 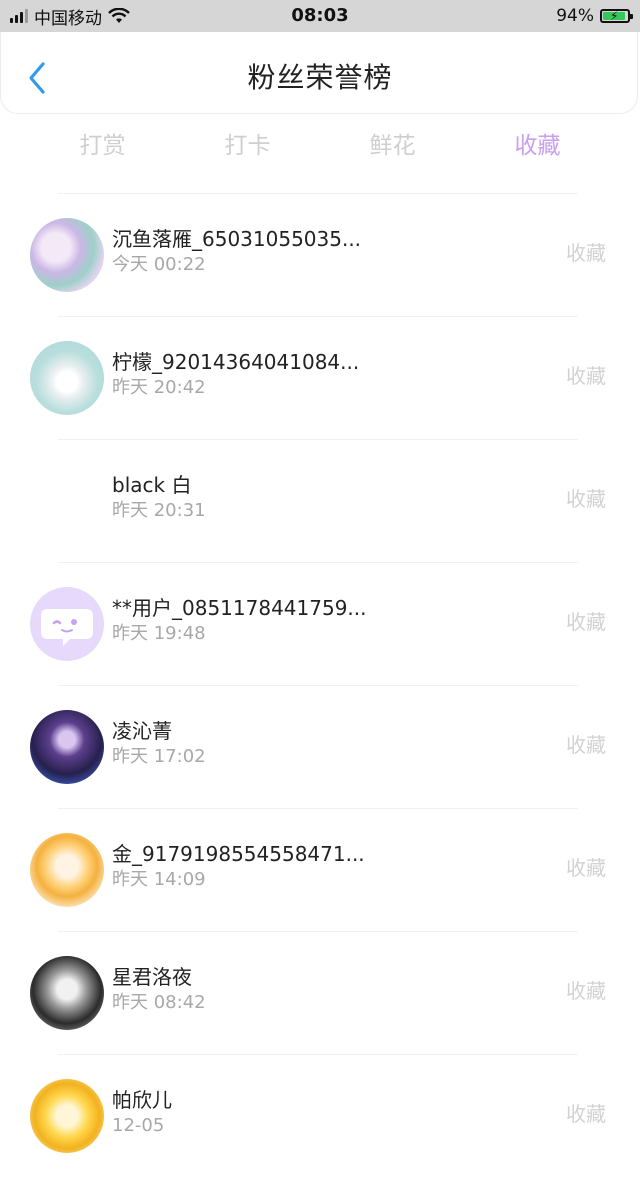 I want to click on tab-favorites: 收藏, so click(x=537, y=146).